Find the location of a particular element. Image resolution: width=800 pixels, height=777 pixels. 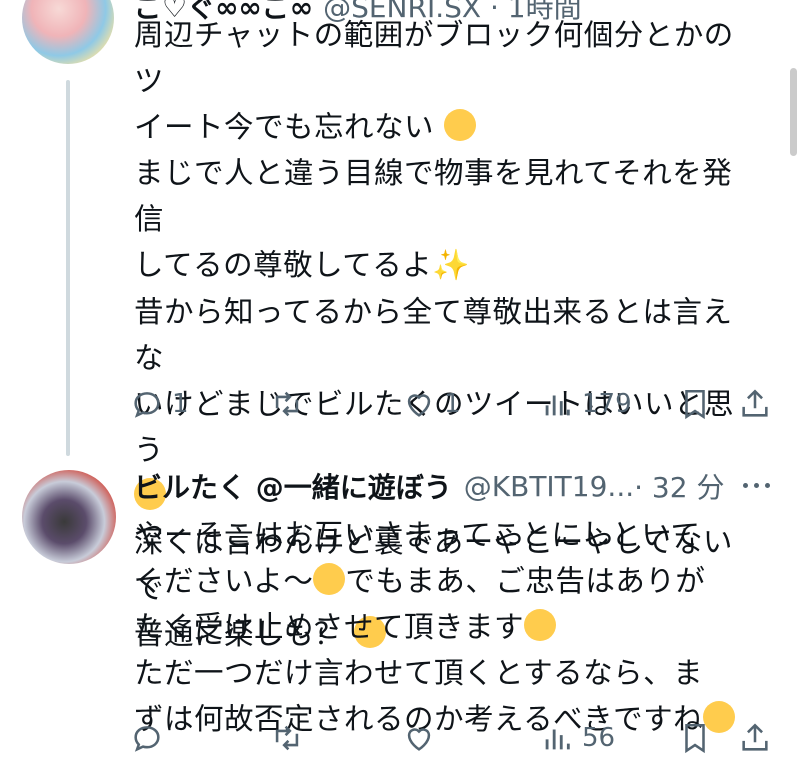

text-line: 昔から知ってるから全て尊敬出来るとは言えな is located at coordinates (433, 335).